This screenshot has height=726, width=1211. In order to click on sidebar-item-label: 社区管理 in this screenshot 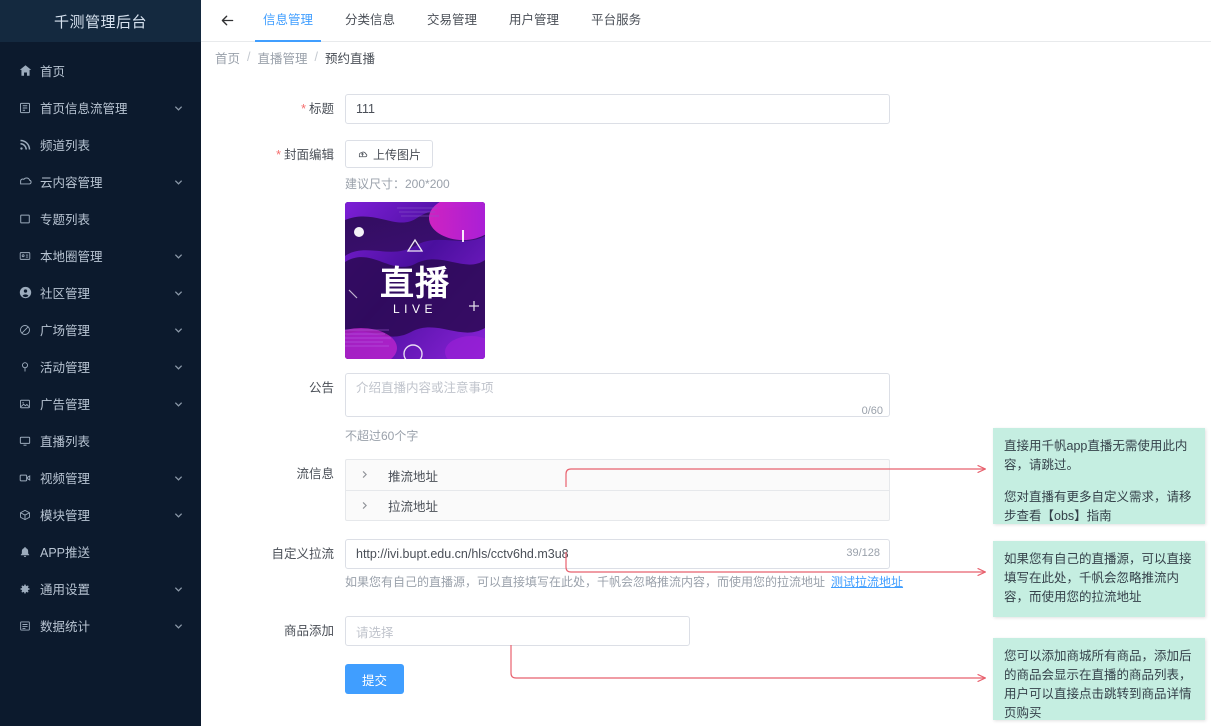, I will do `click(65, 294)`.